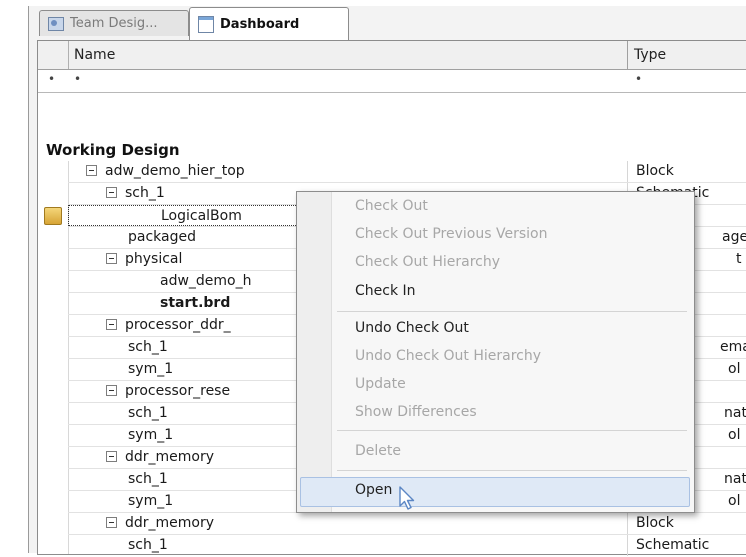  Describe the element at coordinates (385, 291) in the screenshot. I see `menu-item-check-in: Check In` at that location.